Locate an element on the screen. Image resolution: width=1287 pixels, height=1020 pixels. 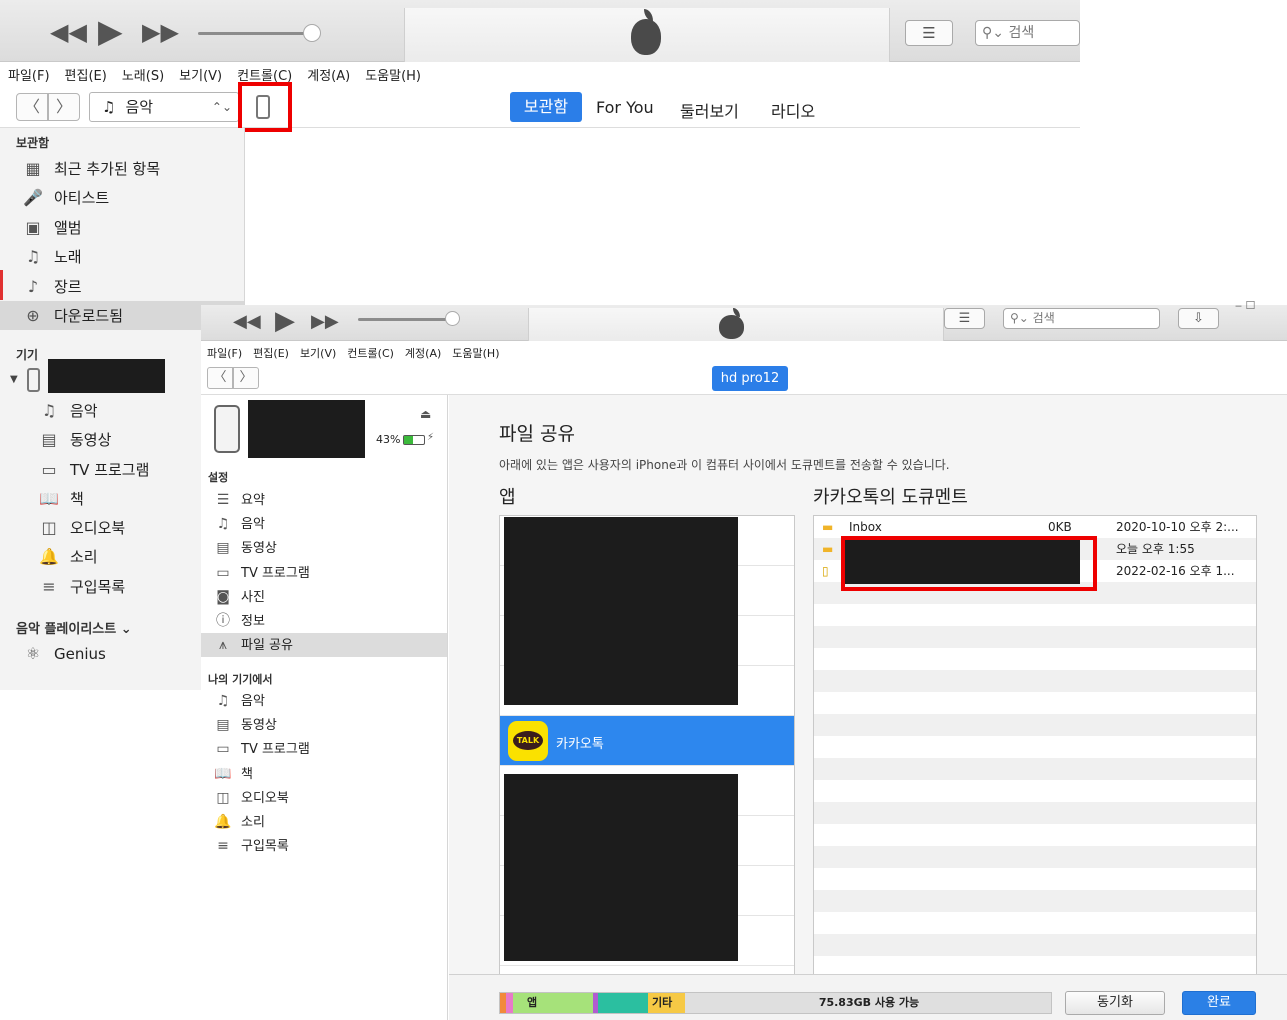
sidebar-item: ▦ 최근 추가된 항목 is located at coordinates (133, 168).